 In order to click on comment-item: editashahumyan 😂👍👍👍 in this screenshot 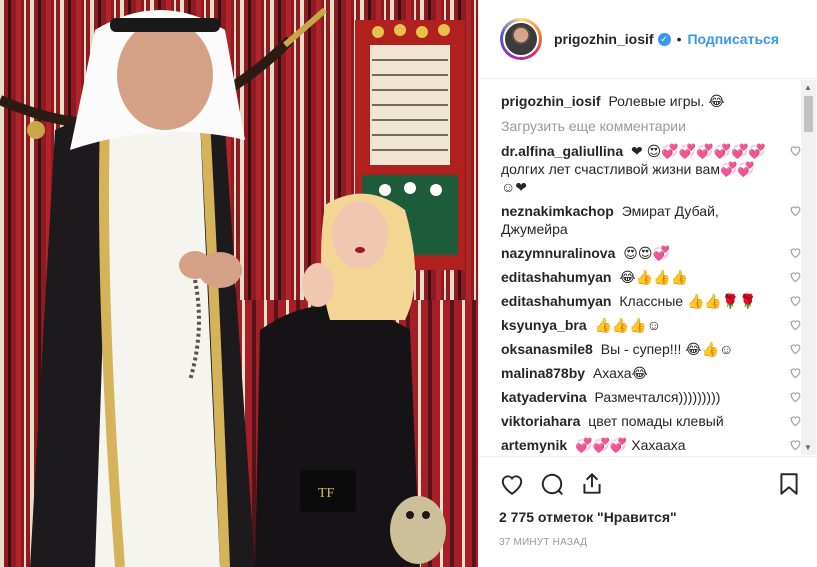, I will do `click(651, 277)`.